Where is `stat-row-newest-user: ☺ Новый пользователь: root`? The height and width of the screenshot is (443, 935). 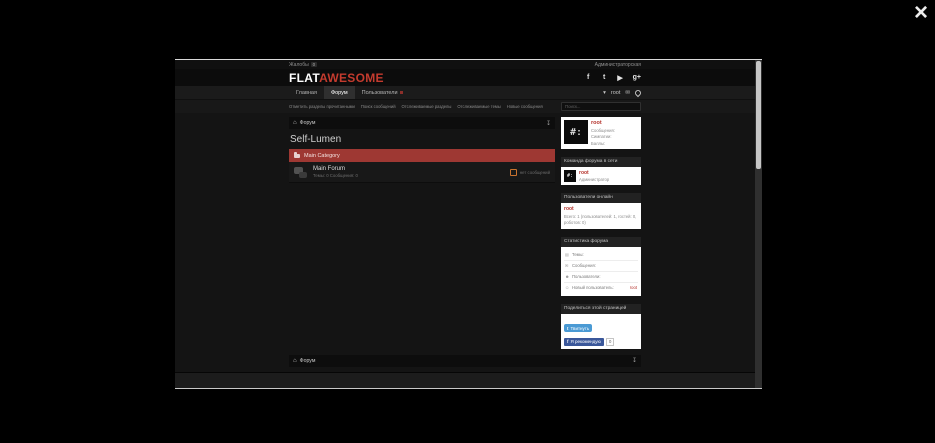 stat-row-newest-user: ☺ Новый пользователь: root is located at coordinates (601, 288).